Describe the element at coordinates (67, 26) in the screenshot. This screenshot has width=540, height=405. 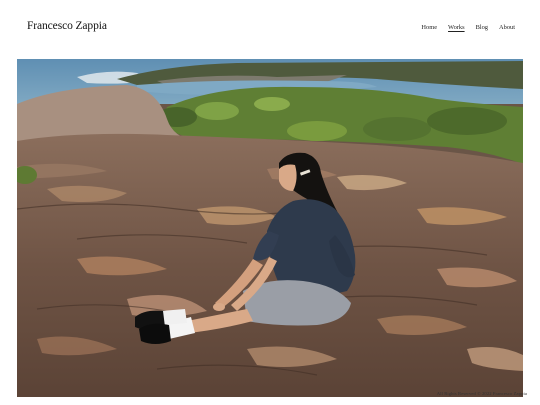
I see `site-title-link: Francesco Zappia` at that location.